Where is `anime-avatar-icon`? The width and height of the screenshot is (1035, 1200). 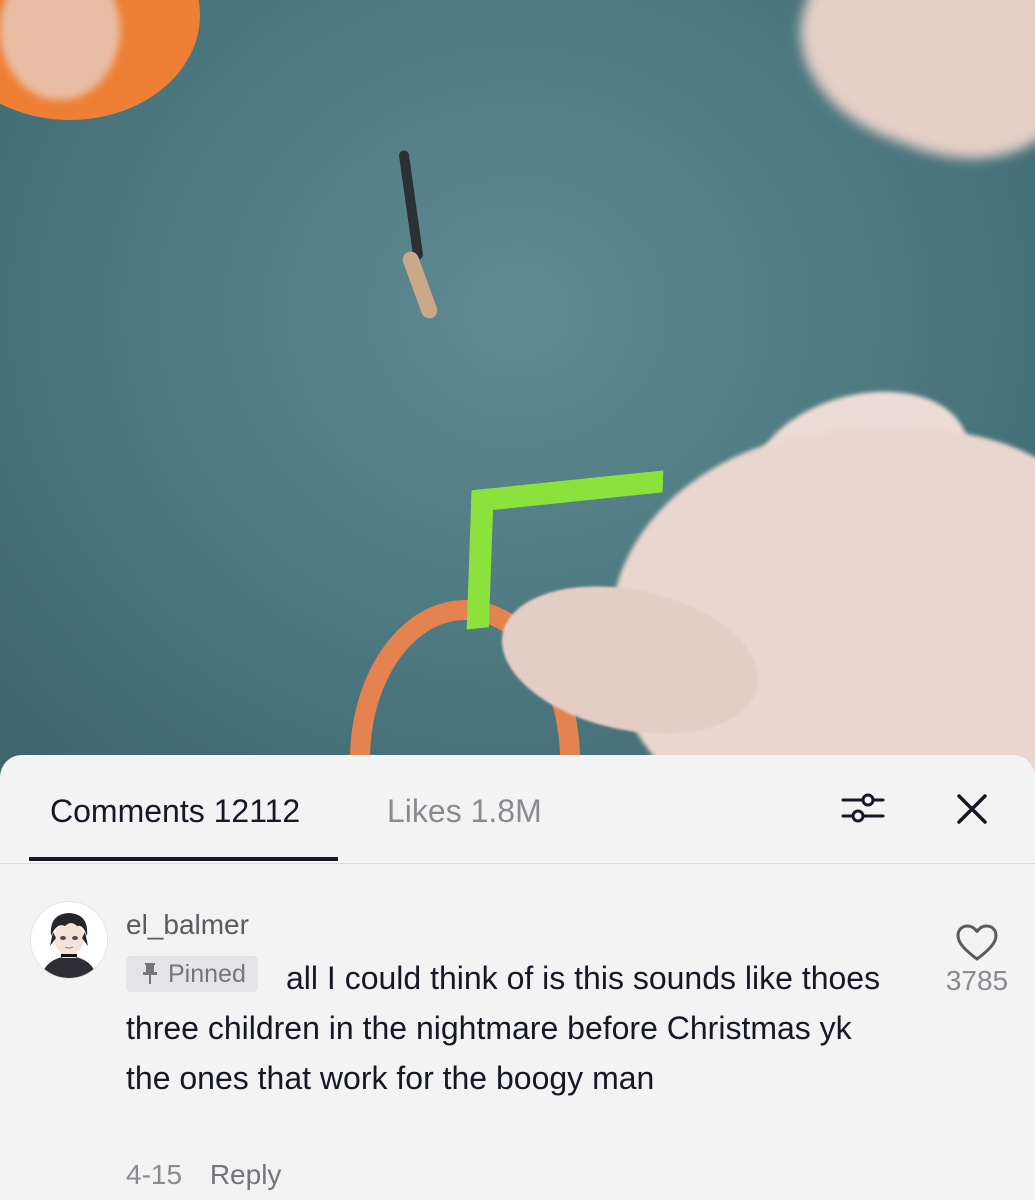 anime-avatar-icon is located at coordinates (69, 940).